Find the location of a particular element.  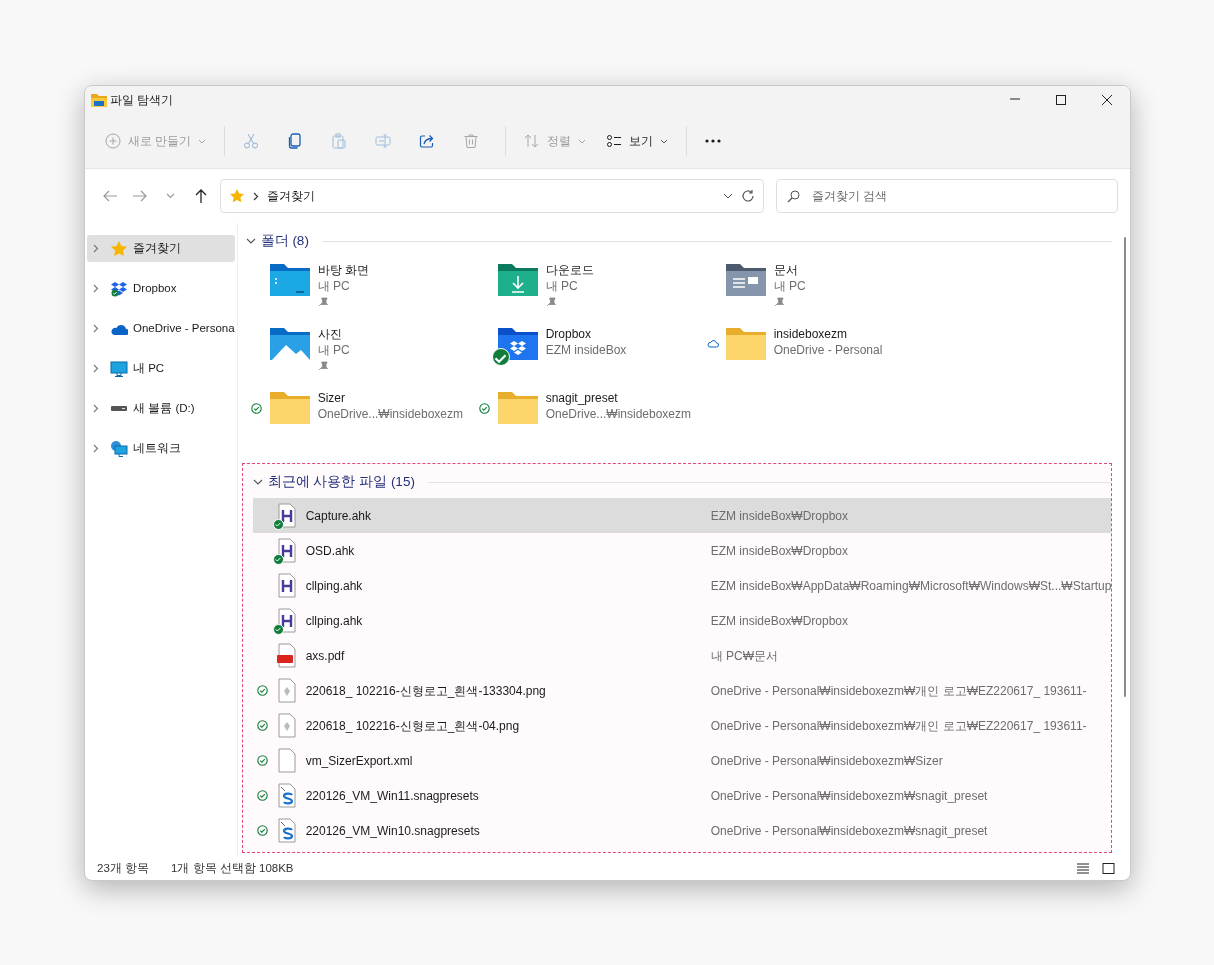

sidebar-item: 즐겨찾기 is located at coordinates (161, 248).